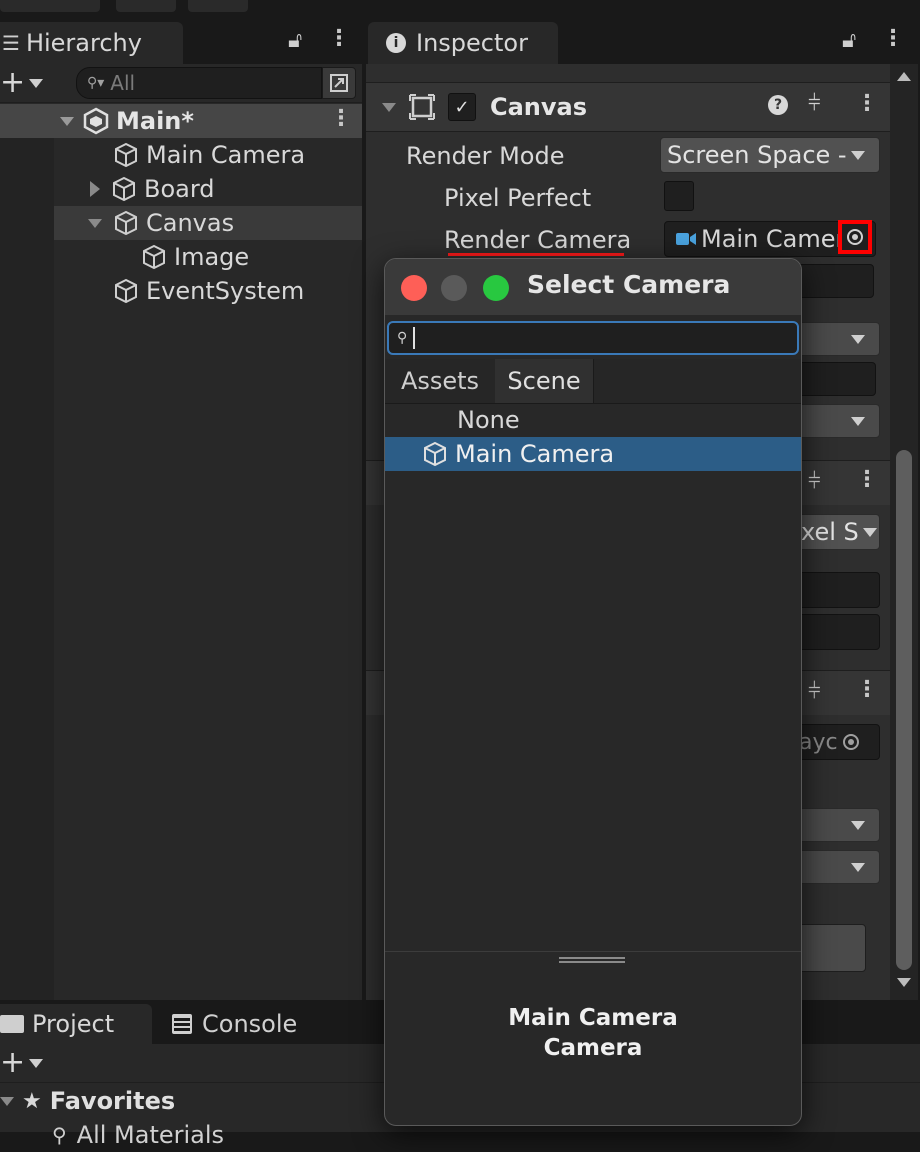 This screenshot has width=920, height=1152. What do you see at coordinates (12, 1024) in the screenshot?
I see `folder-icon` at bounding box center [12, 1024].